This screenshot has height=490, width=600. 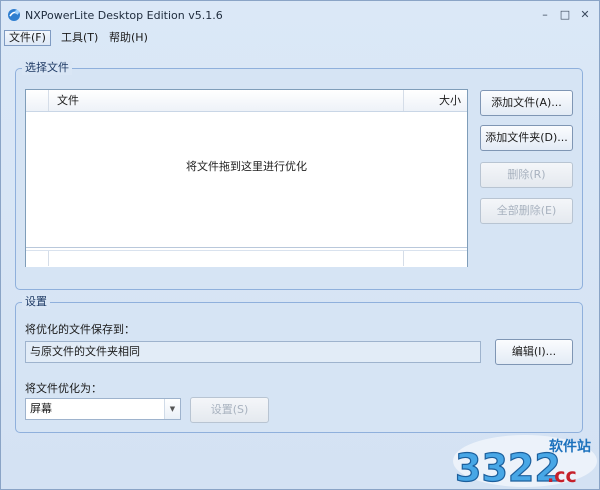 I want to click on column-header-size: 大小, so click(x=435, y=100).